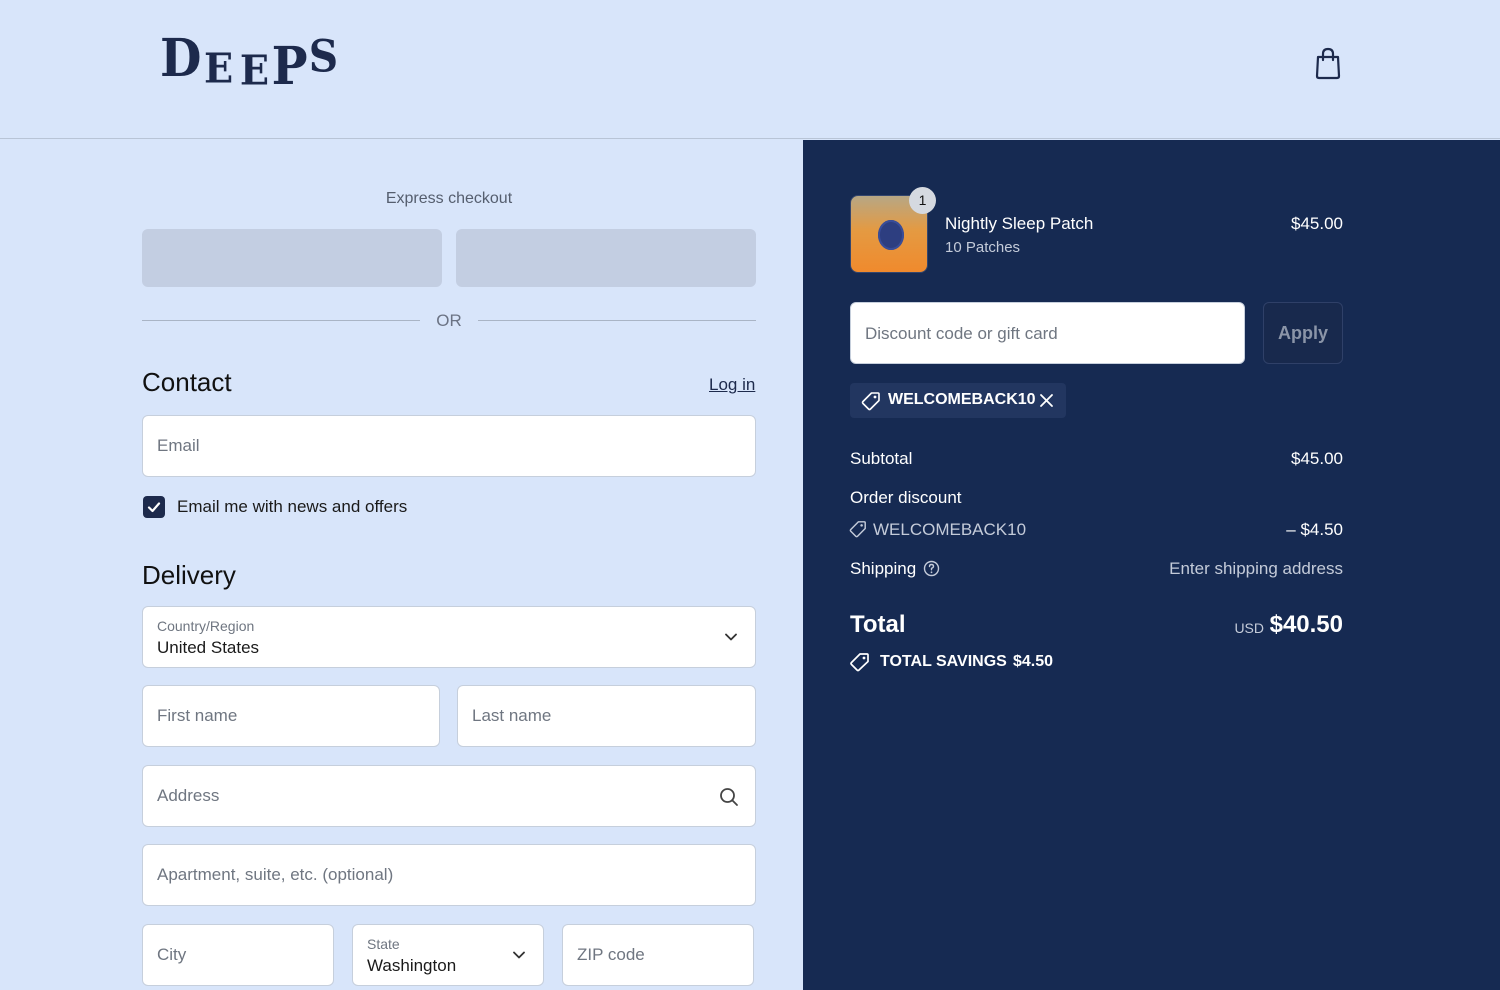 This screenshot has height=990, width=1500. I want to click on savings-tag-icon, so click(859, 662).